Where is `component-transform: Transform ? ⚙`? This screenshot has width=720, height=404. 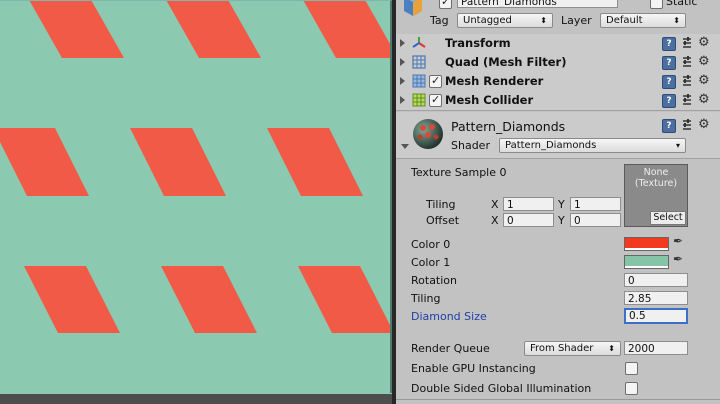
component-transform: Transform ? ⚙ is located at coordinates (558, 44).